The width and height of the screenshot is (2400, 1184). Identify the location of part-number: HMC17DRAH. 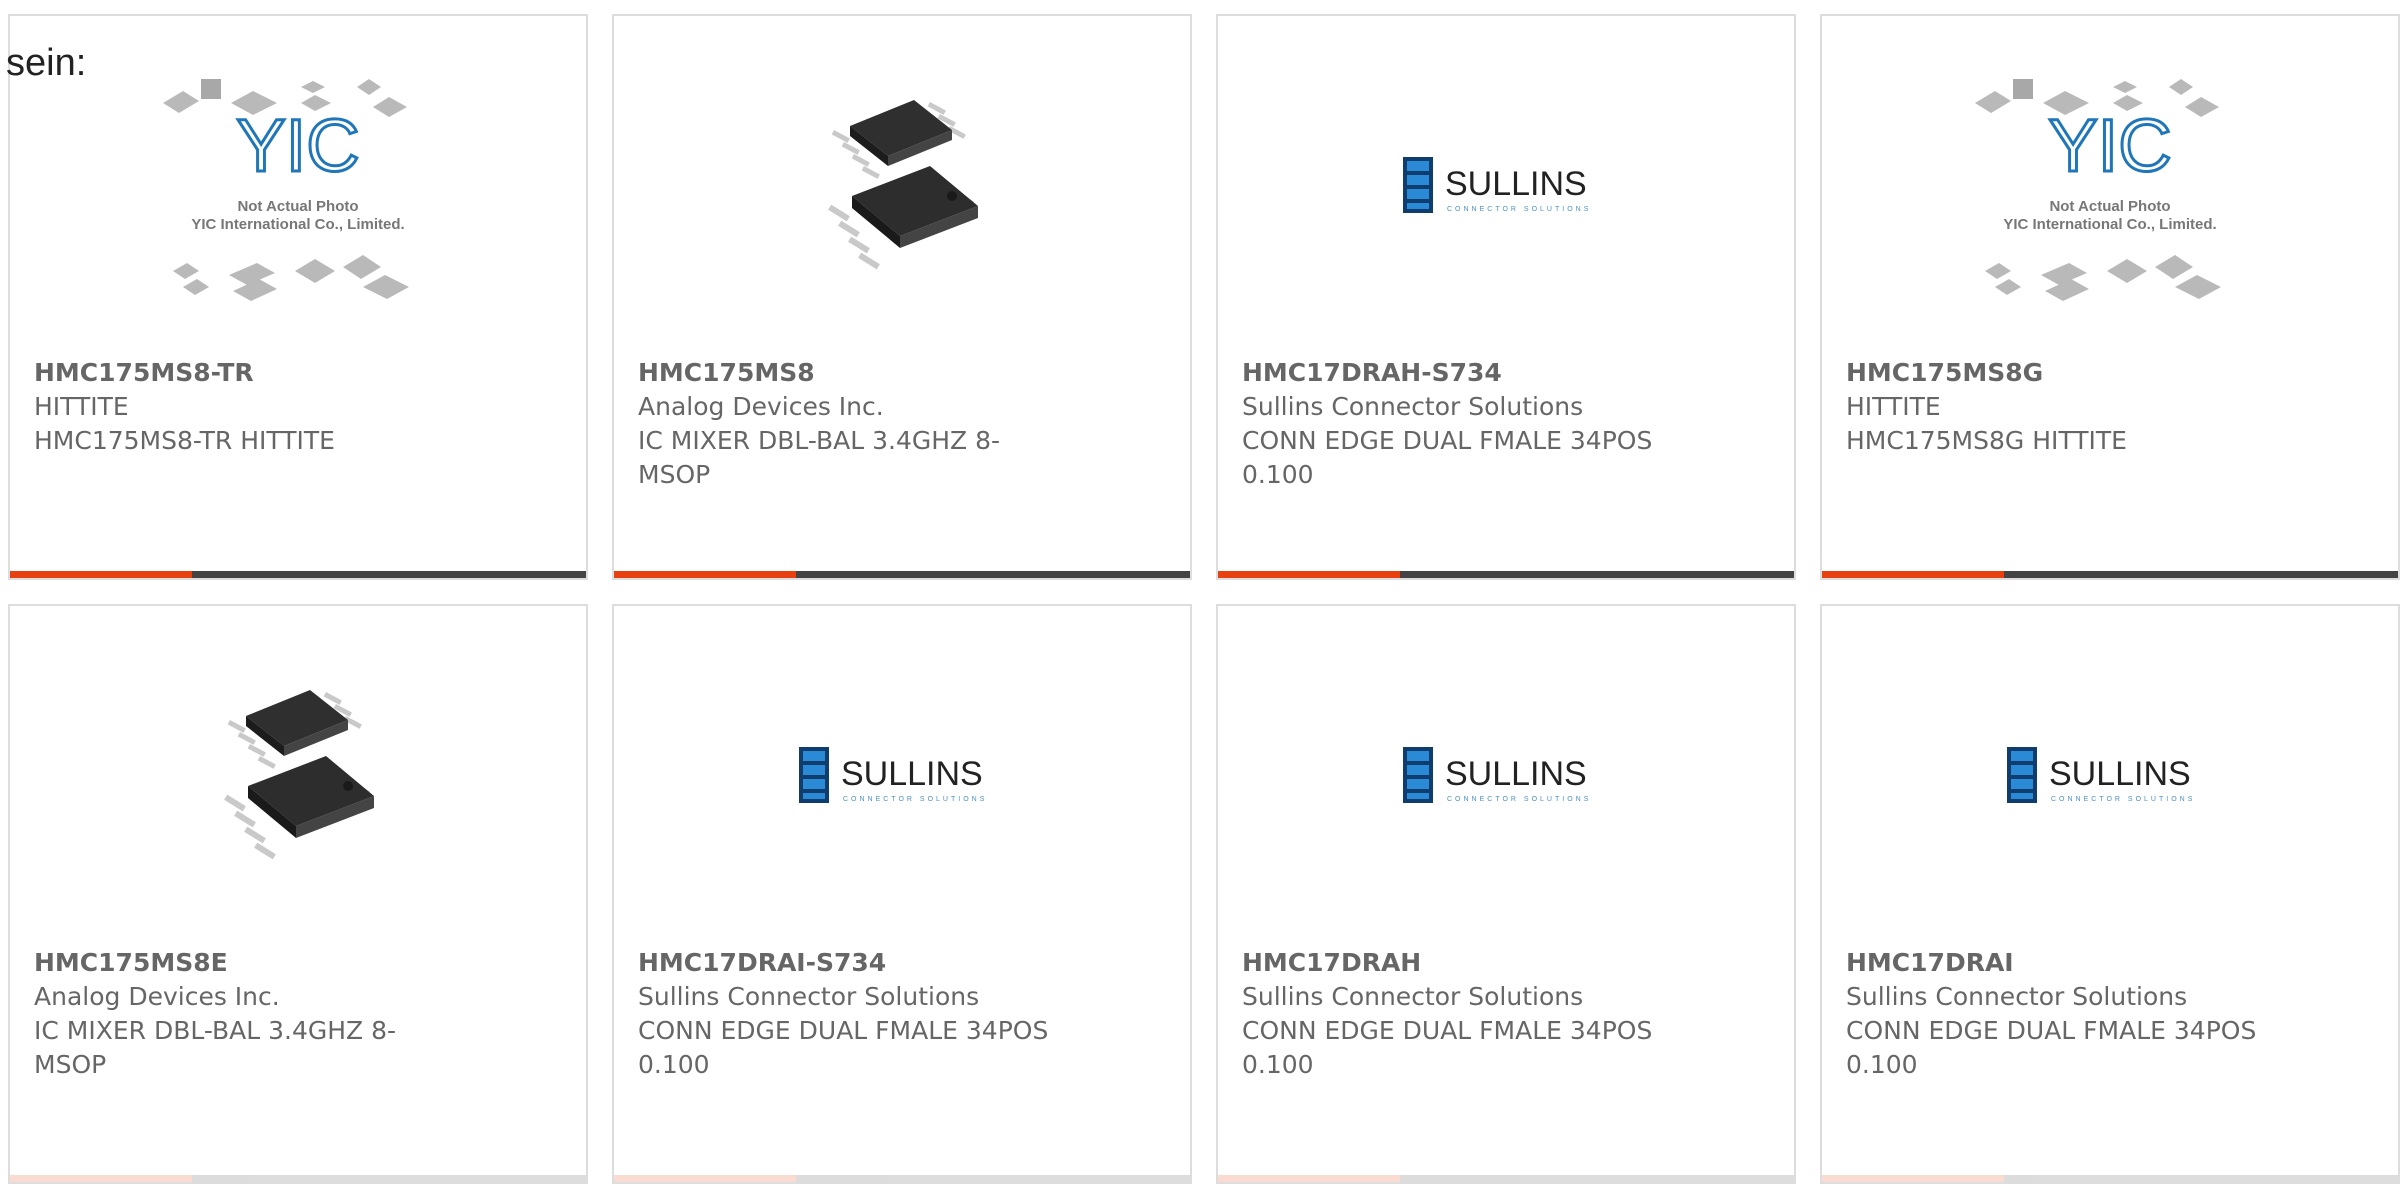
(1457, 963).